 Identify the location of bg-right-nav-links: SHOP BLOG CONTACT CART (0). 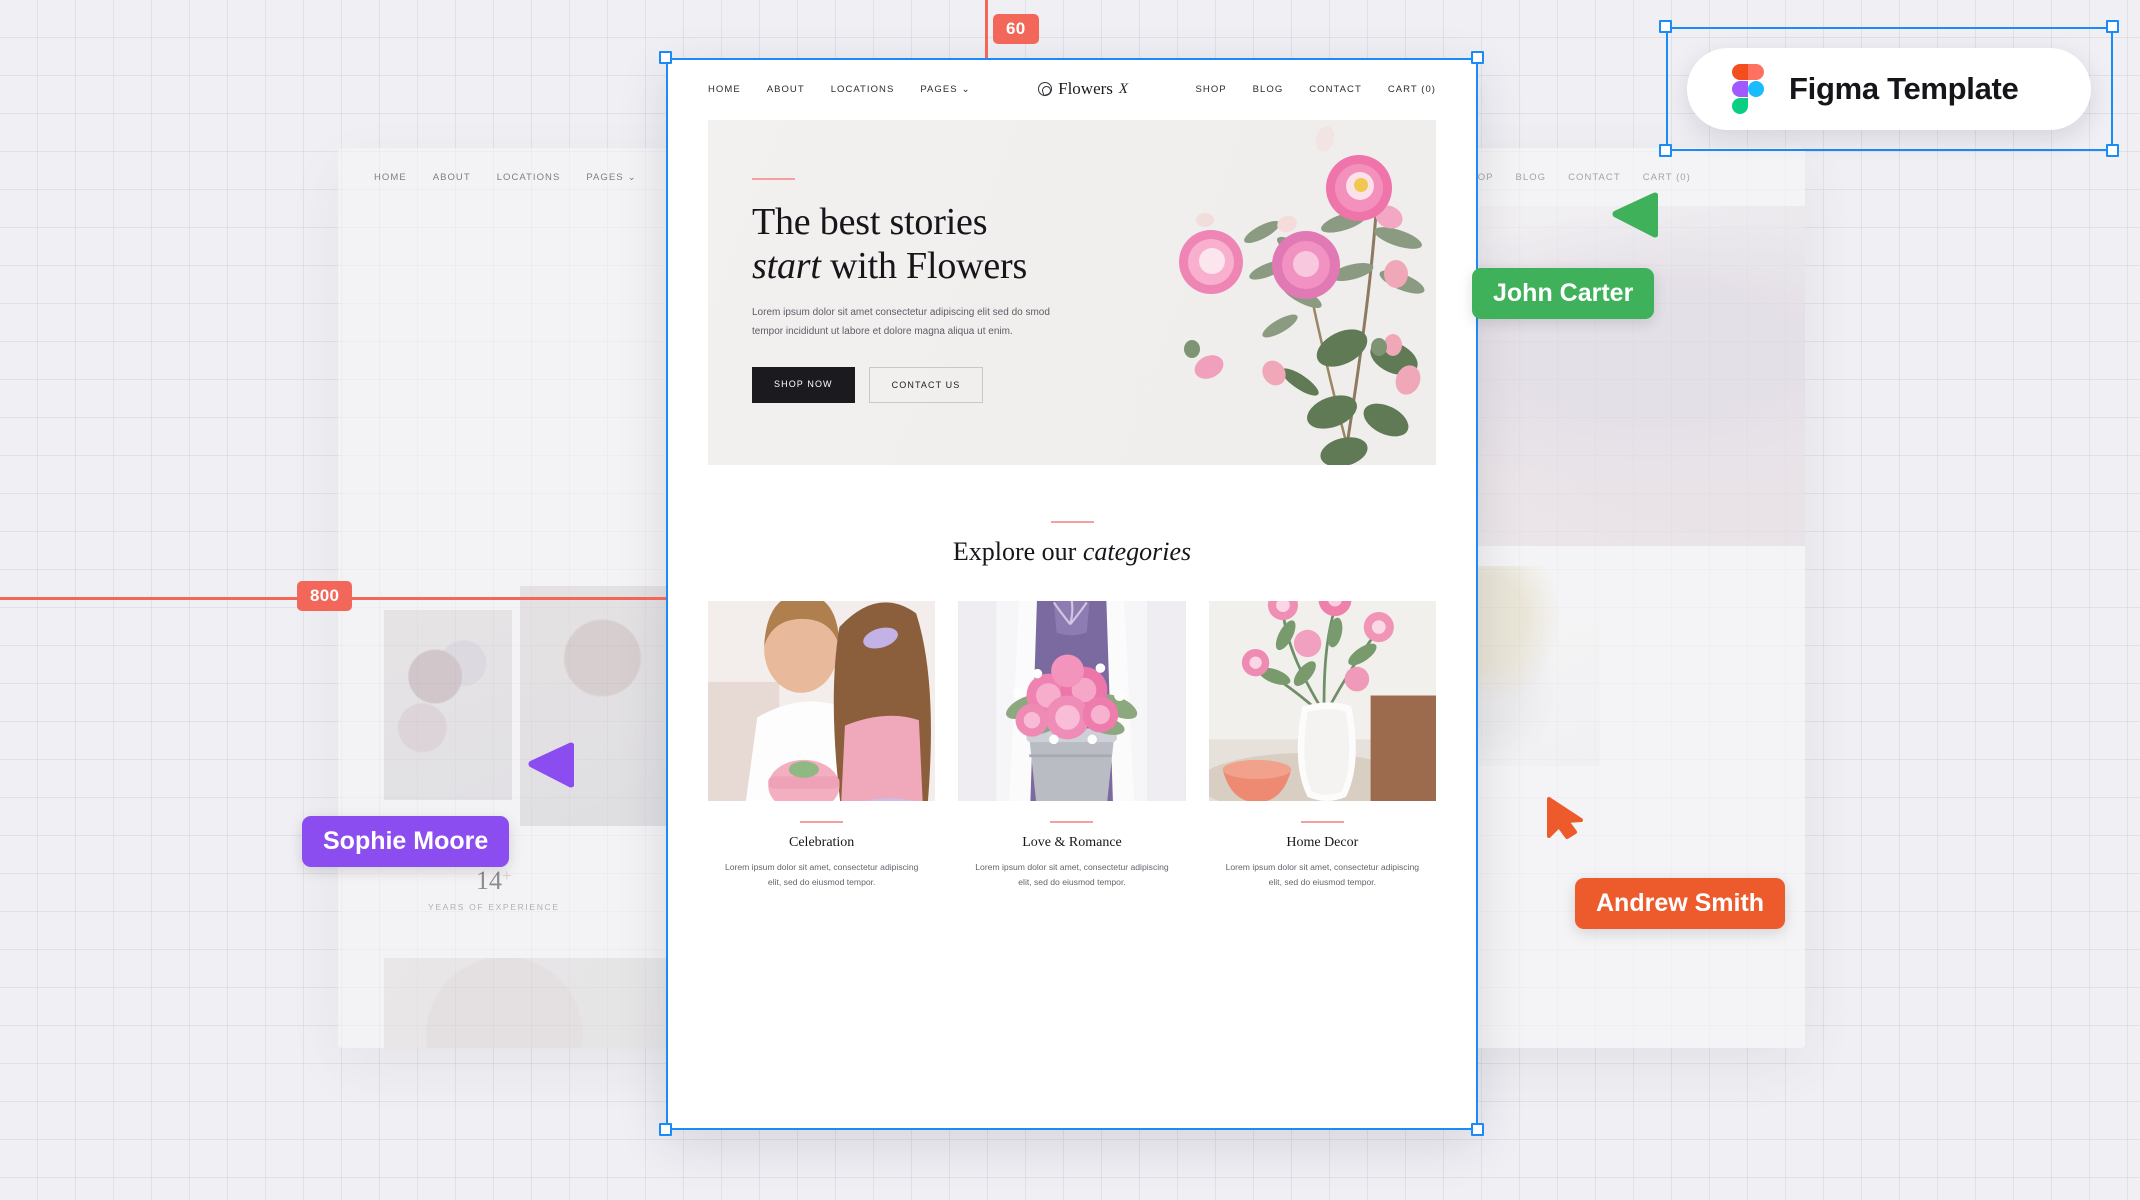
(1576, 177).